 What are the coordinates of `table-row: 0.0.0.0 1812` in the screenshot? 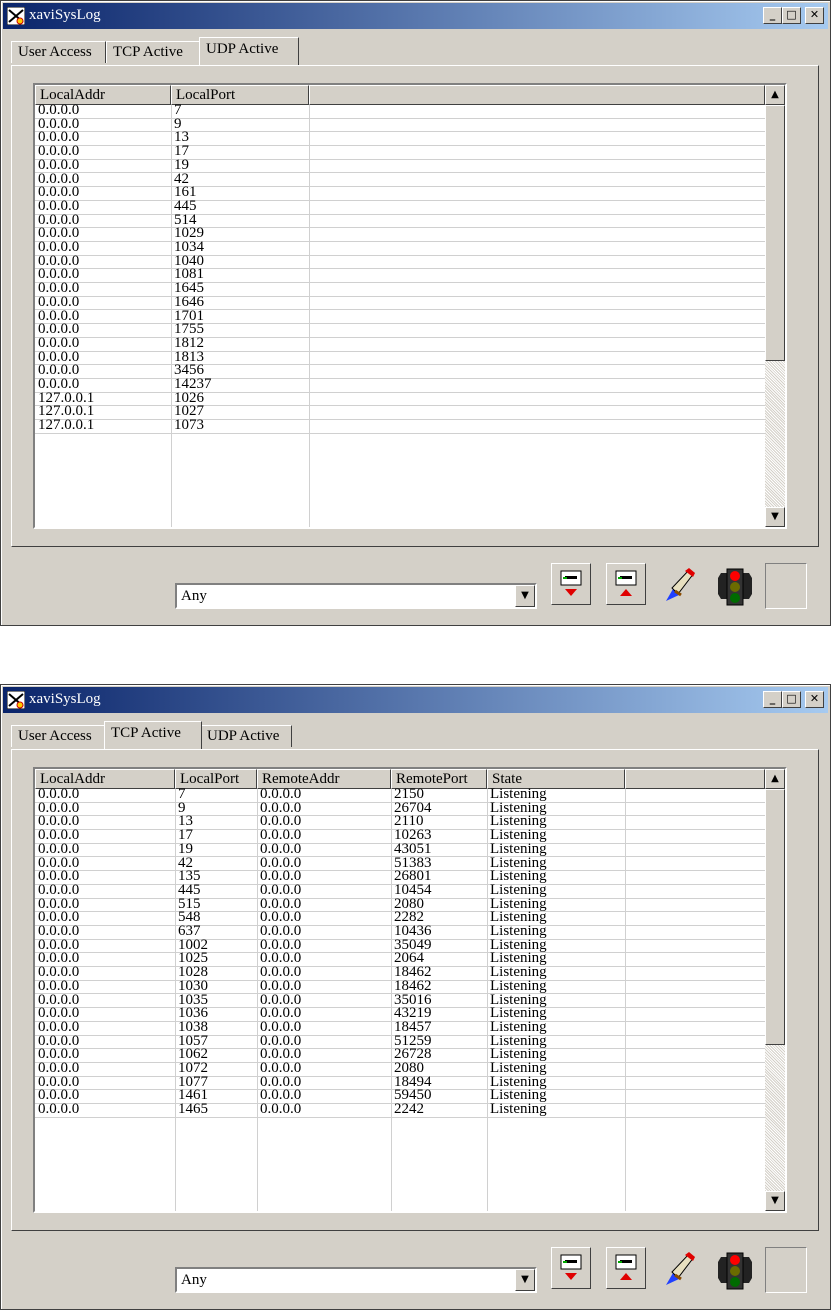 It's located at (400, 343).